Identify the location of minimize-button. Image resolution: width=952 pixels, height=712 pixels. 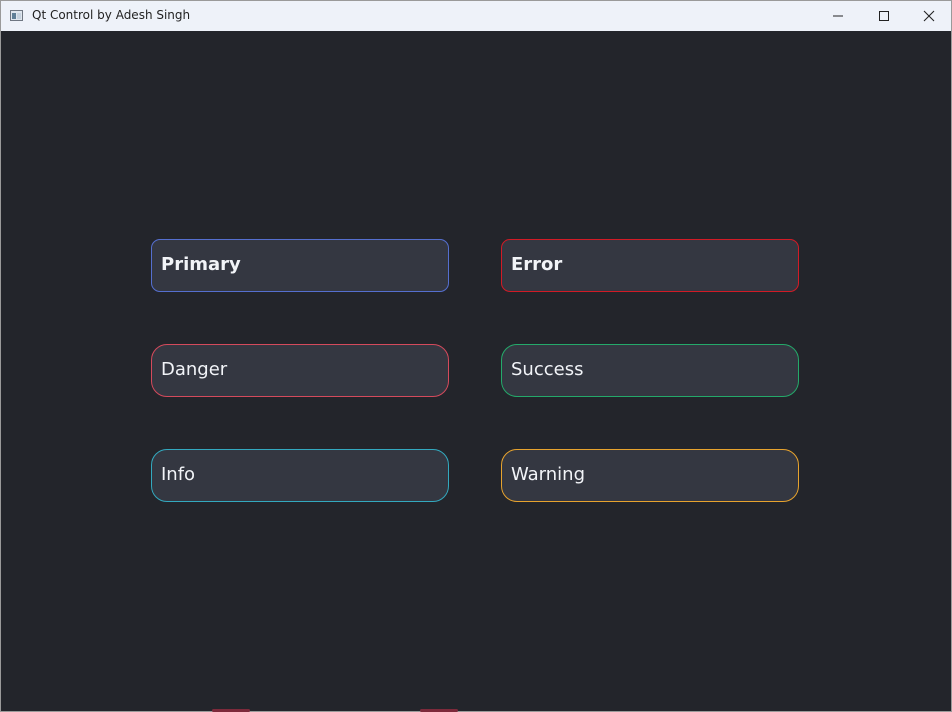
(838, 16).